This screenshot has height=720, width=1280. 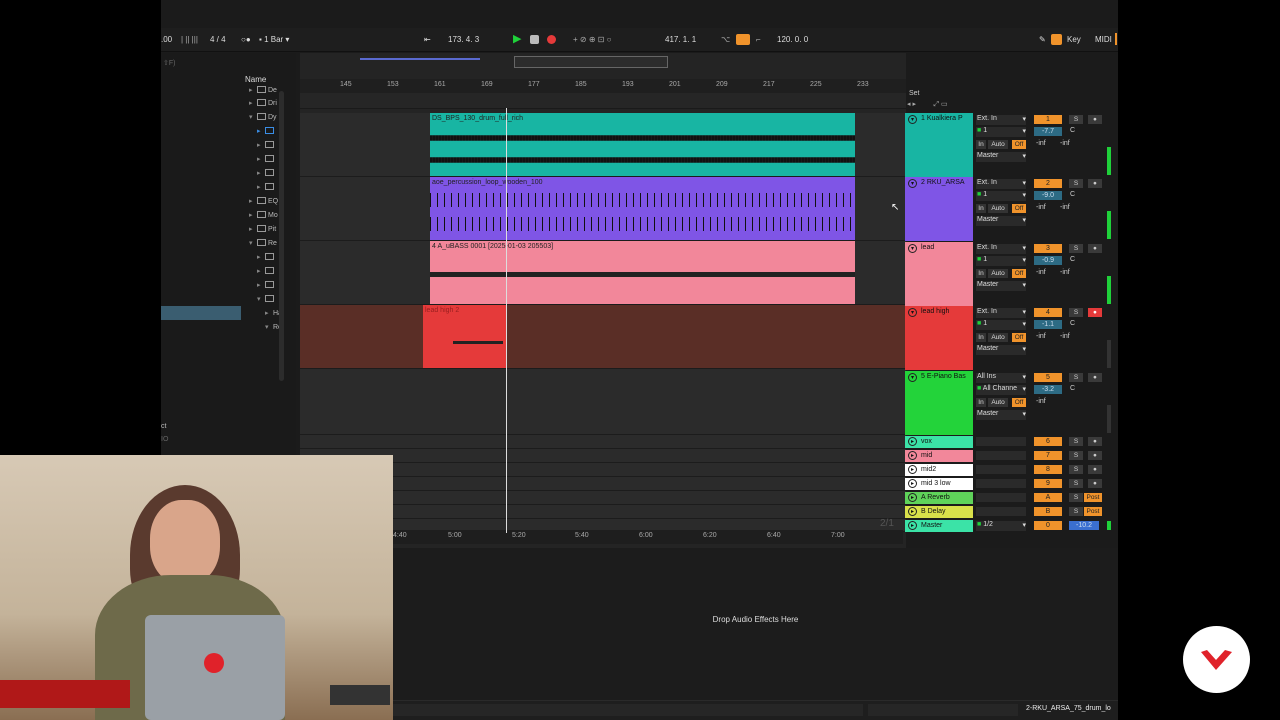 What do you see at coordinates (1048, 455) in the screenshot?
I see `track-activator-button: 7` at bounding box center [1048, 455].